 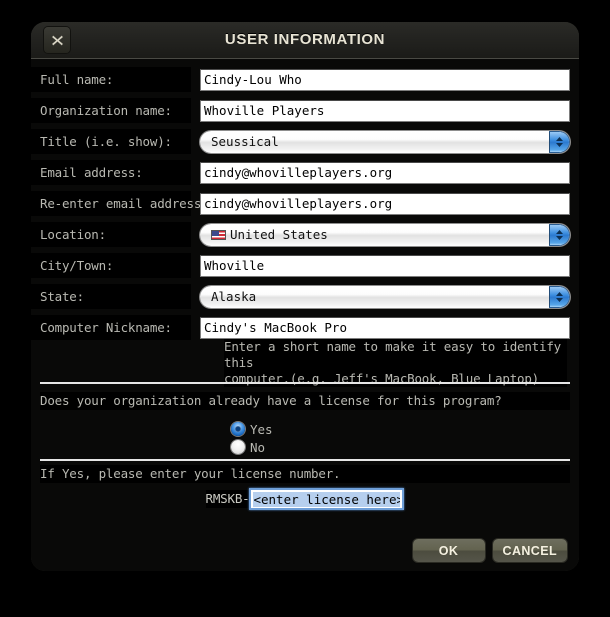 I want to click on input-organization-name, so click(x=385, y=110).